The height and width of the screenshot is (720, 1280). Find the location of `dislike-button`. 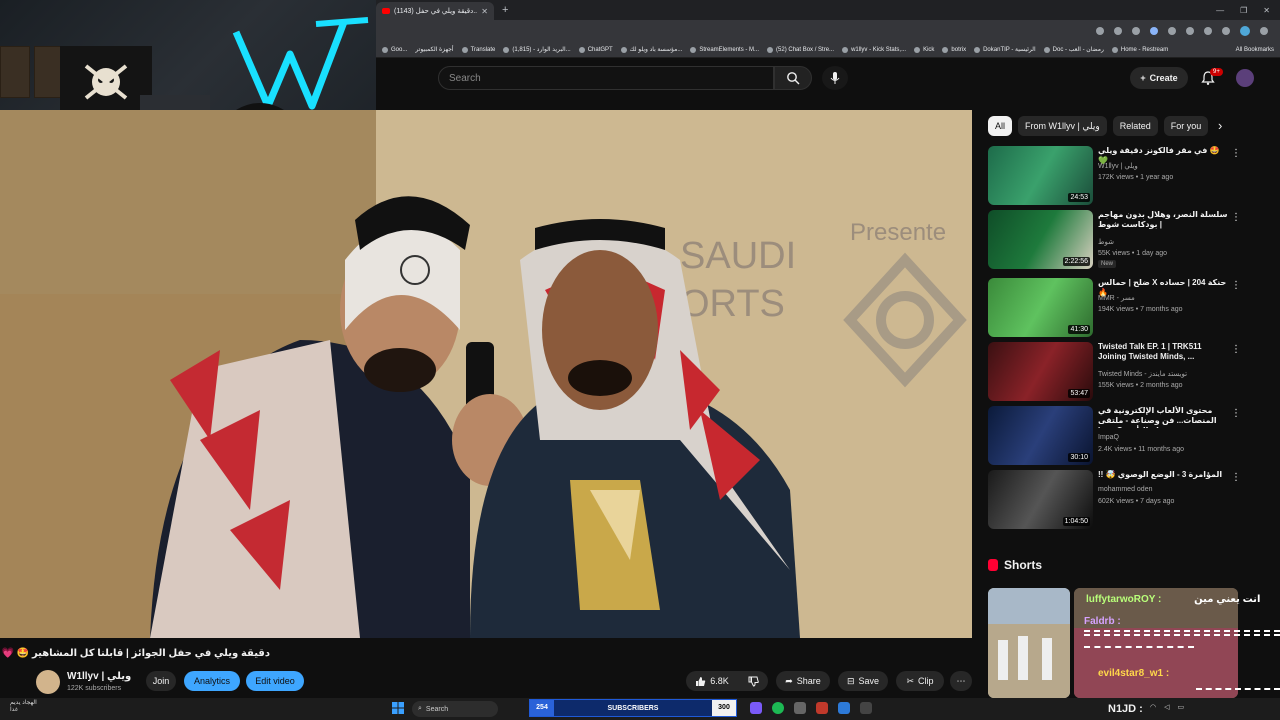

dislike-button is located at coordinates (753, 681).